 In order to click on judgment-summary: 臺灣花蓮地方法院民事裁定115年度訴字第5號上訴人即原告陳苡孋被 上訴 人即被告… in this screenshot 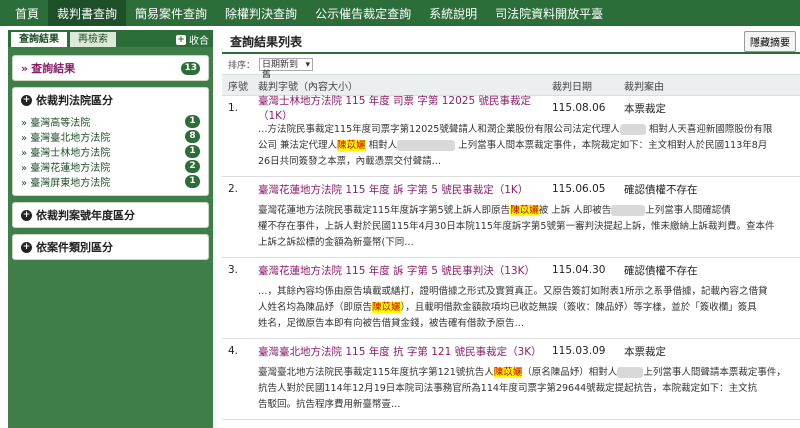, I will do `click(511, 229)`.